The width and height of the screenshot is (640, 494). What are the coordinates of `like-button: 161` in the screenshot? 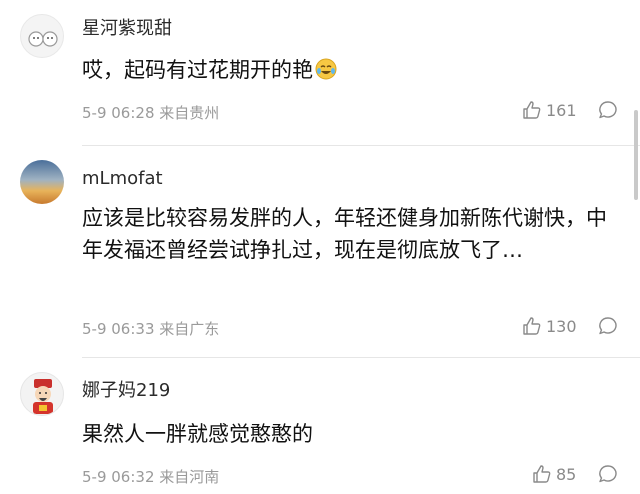 It's located at (549, 110).